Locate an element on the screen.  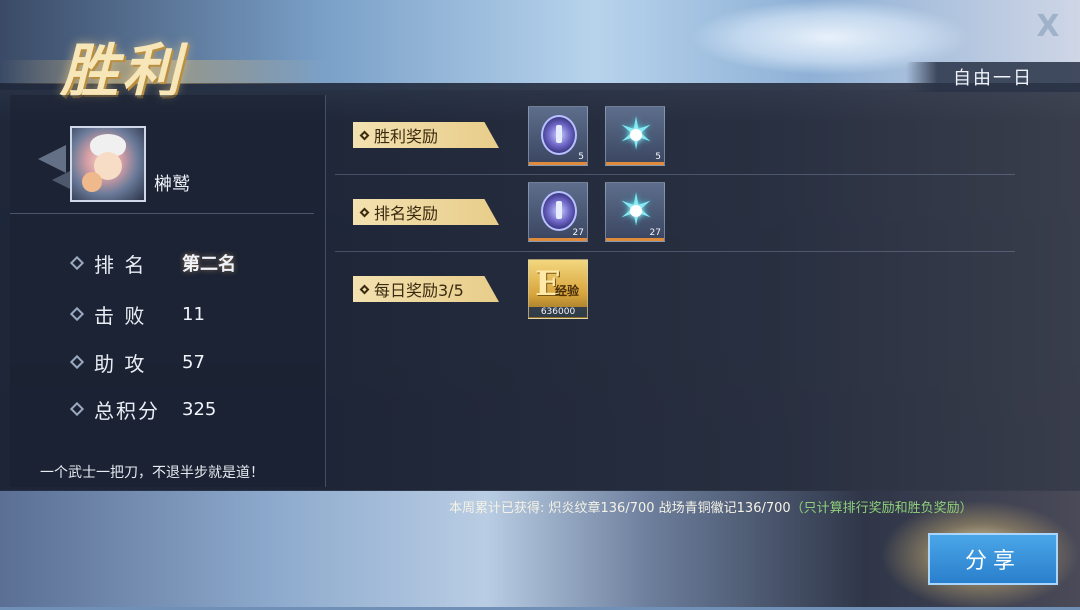
item-count: 636000 is located at coordinates (558, 312).